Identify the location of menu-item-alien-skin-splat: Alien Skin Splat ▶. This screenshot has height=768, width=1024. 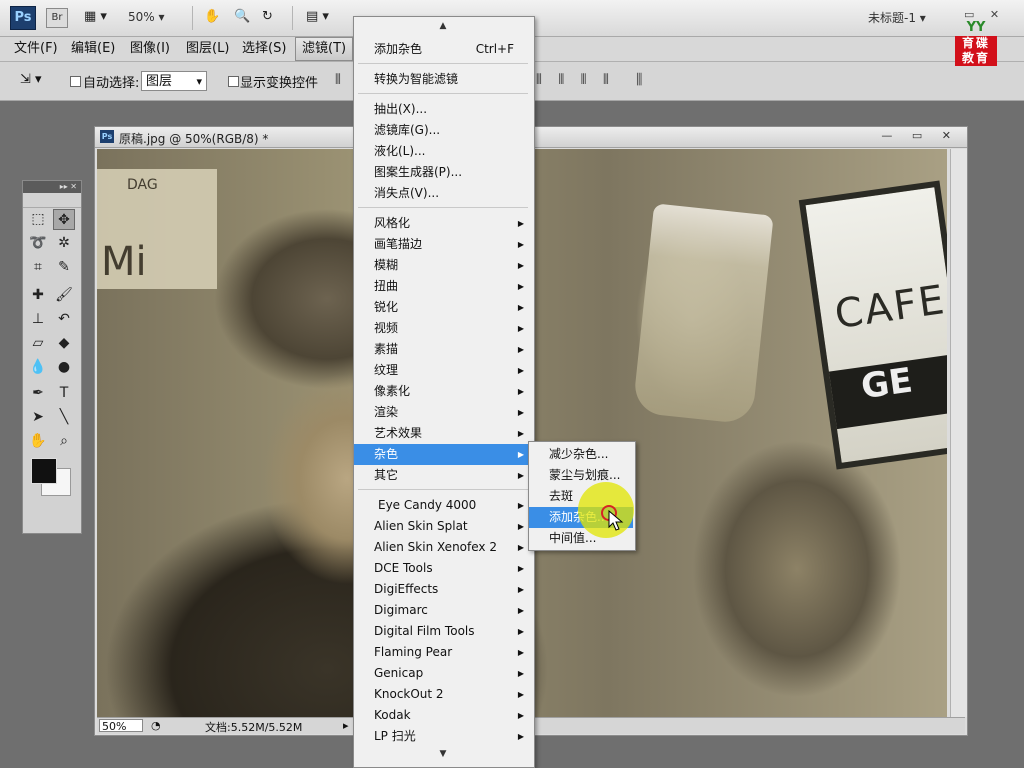
(443, 526).